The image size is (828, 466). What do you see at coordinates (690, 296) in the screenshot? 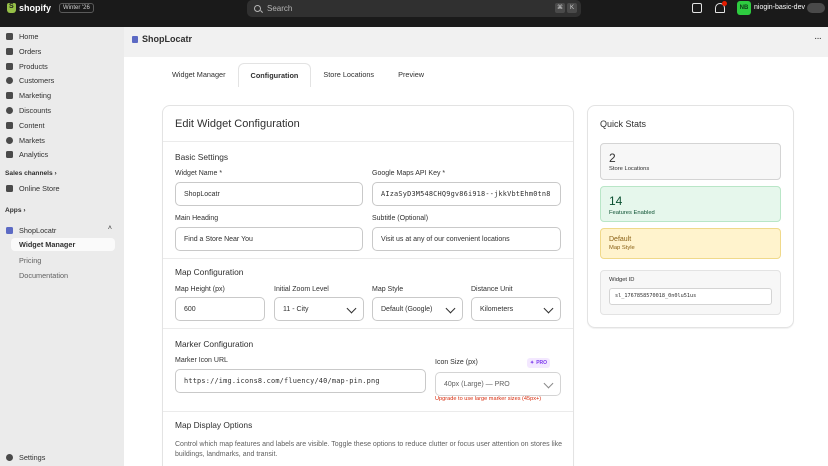
I see `widget-id-field: sl_1767858570018_0n0lu51us` at bounding box center [690, 296].